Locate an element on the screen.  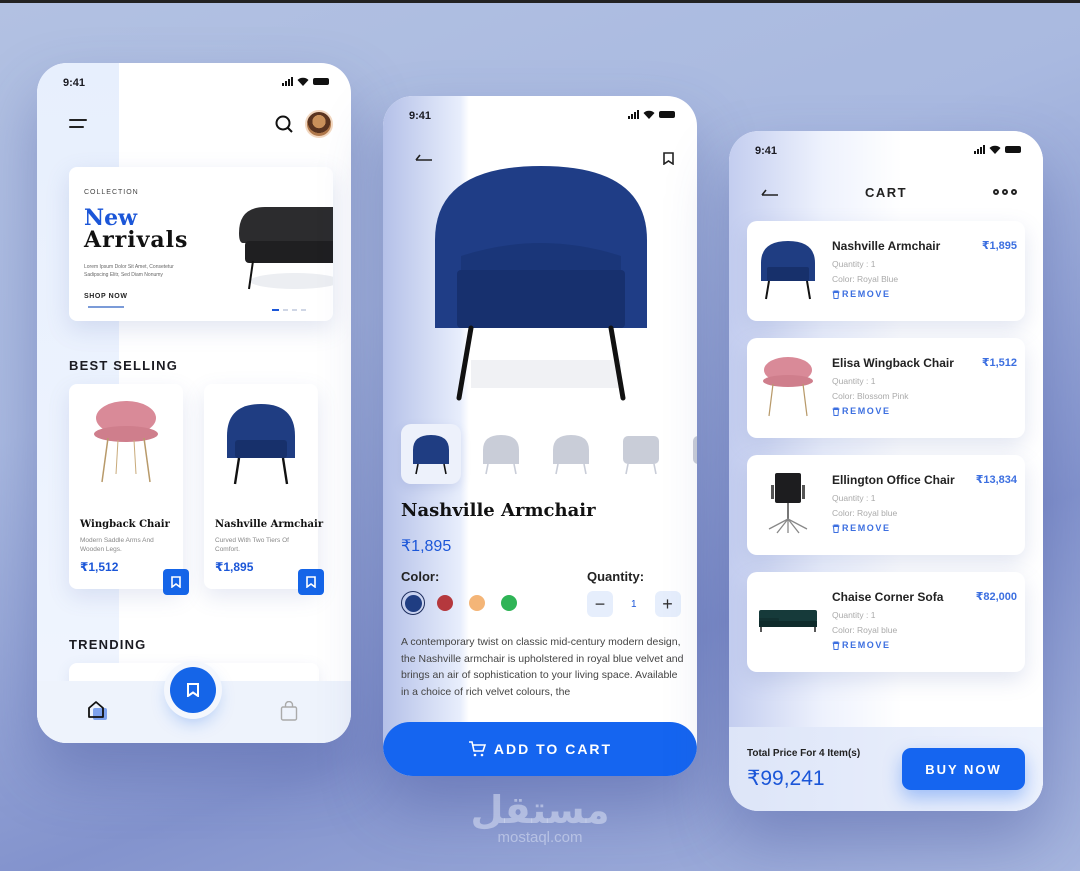
avatar is located at coordinates (319, 124).